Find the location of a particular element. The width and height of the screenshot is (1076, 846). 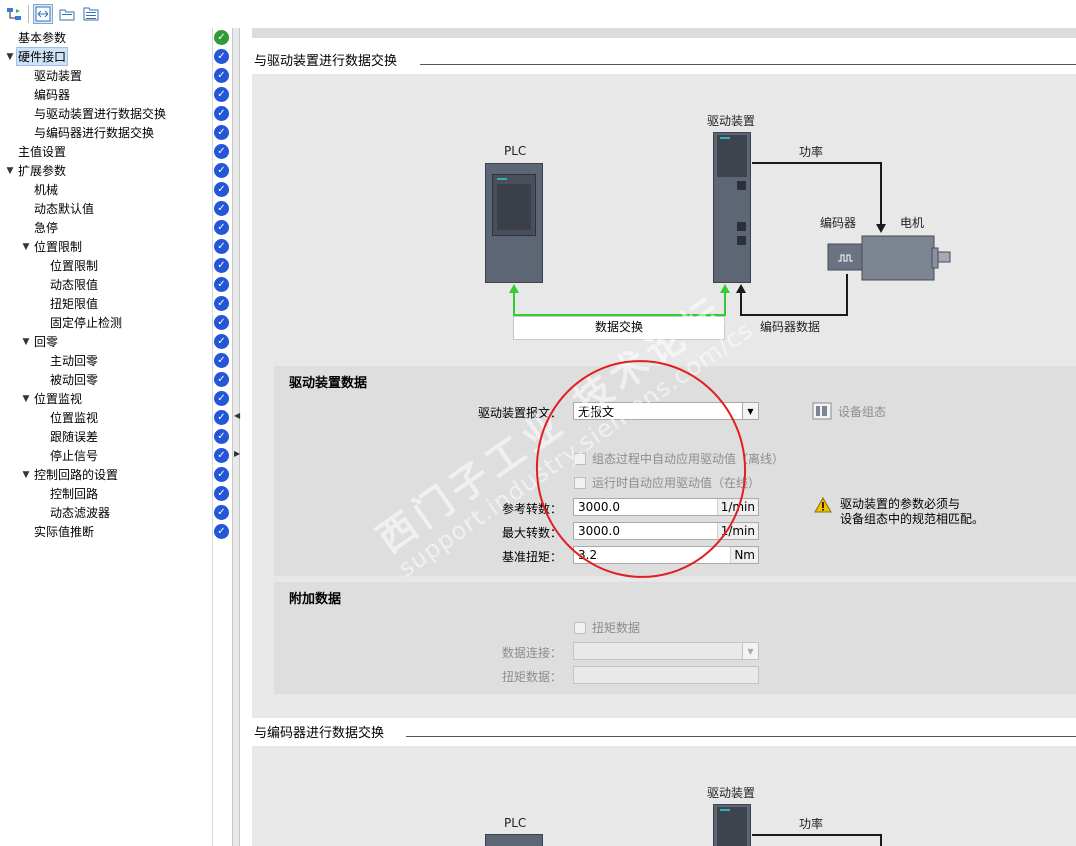

nav-item-label: 控制回路的设置 is located at coordinates (76, 475).